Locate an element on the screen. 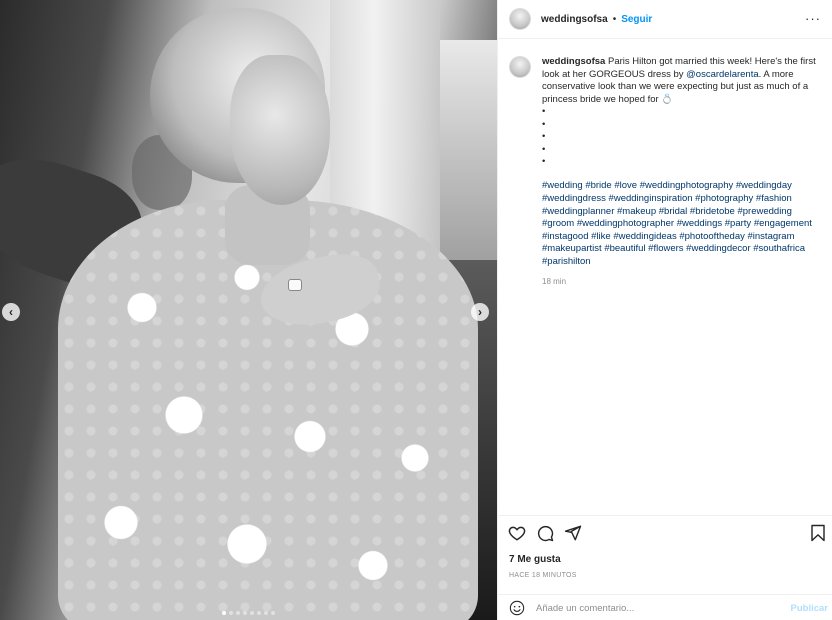 Image resolution: width=832 pixels, height=620 pixels. likes-count: 7 Me gusta is located at coordinates (535, 559).